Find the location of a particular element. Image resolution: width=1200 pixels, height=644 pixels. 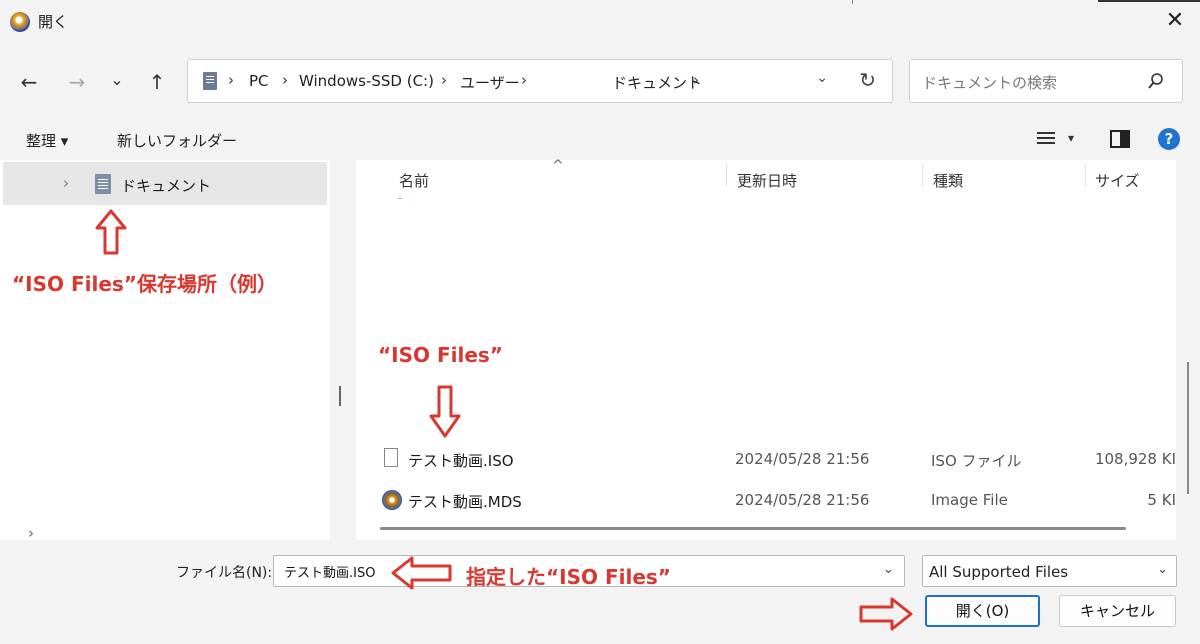

background-window-edge is located at coordinates (1026, 2).